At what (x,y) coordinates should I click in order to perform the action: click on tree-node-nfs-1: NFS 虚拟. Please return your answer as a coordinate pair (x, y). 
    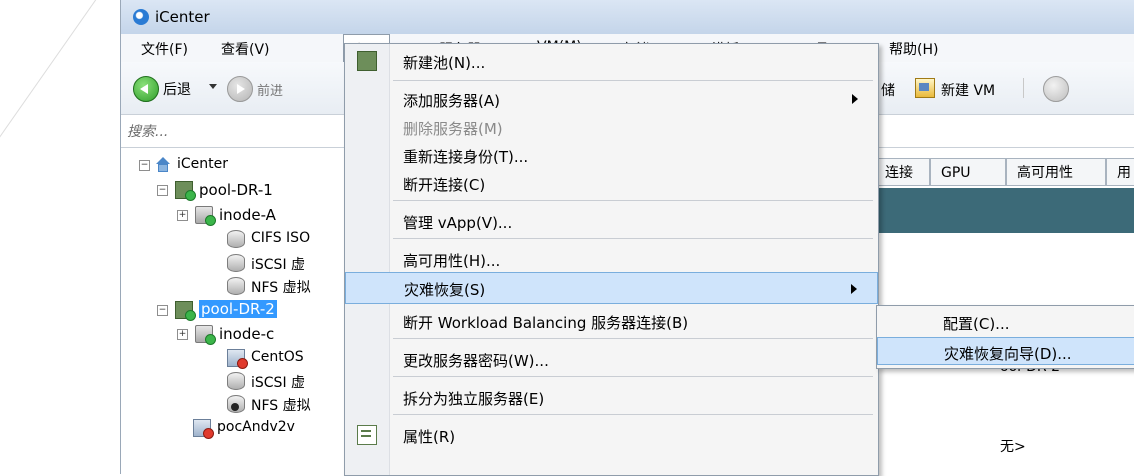
    Looking at the image, I should click on (235, 286).